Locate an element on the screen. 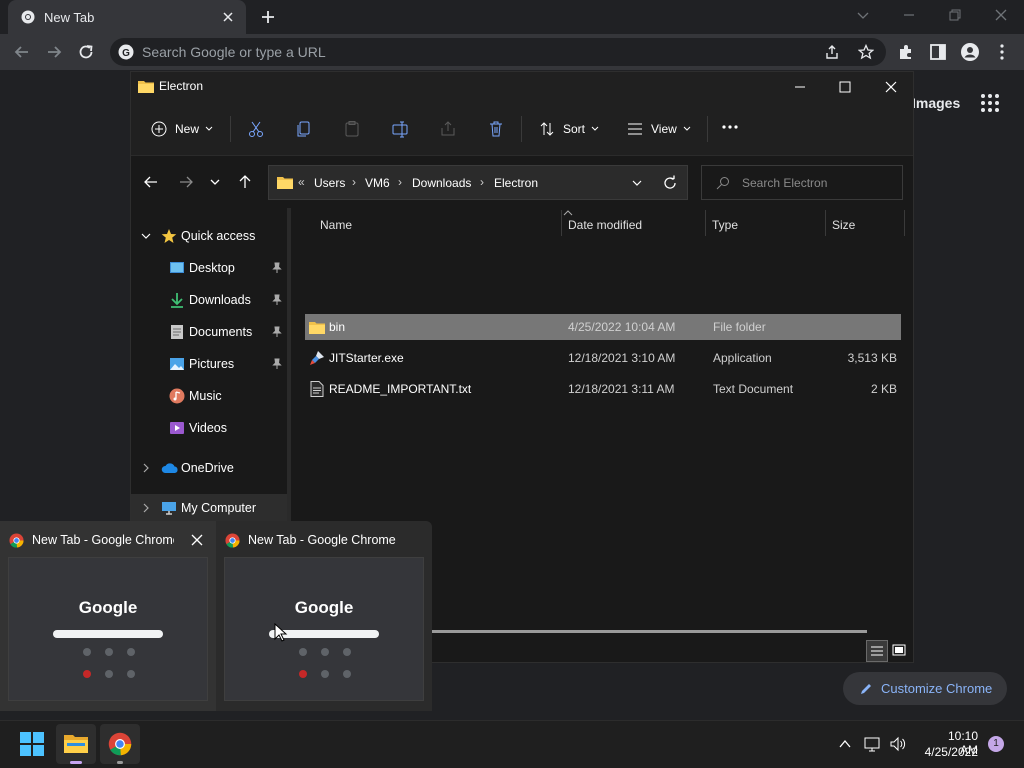  details-view-icon is located at coordinates (877, 651).